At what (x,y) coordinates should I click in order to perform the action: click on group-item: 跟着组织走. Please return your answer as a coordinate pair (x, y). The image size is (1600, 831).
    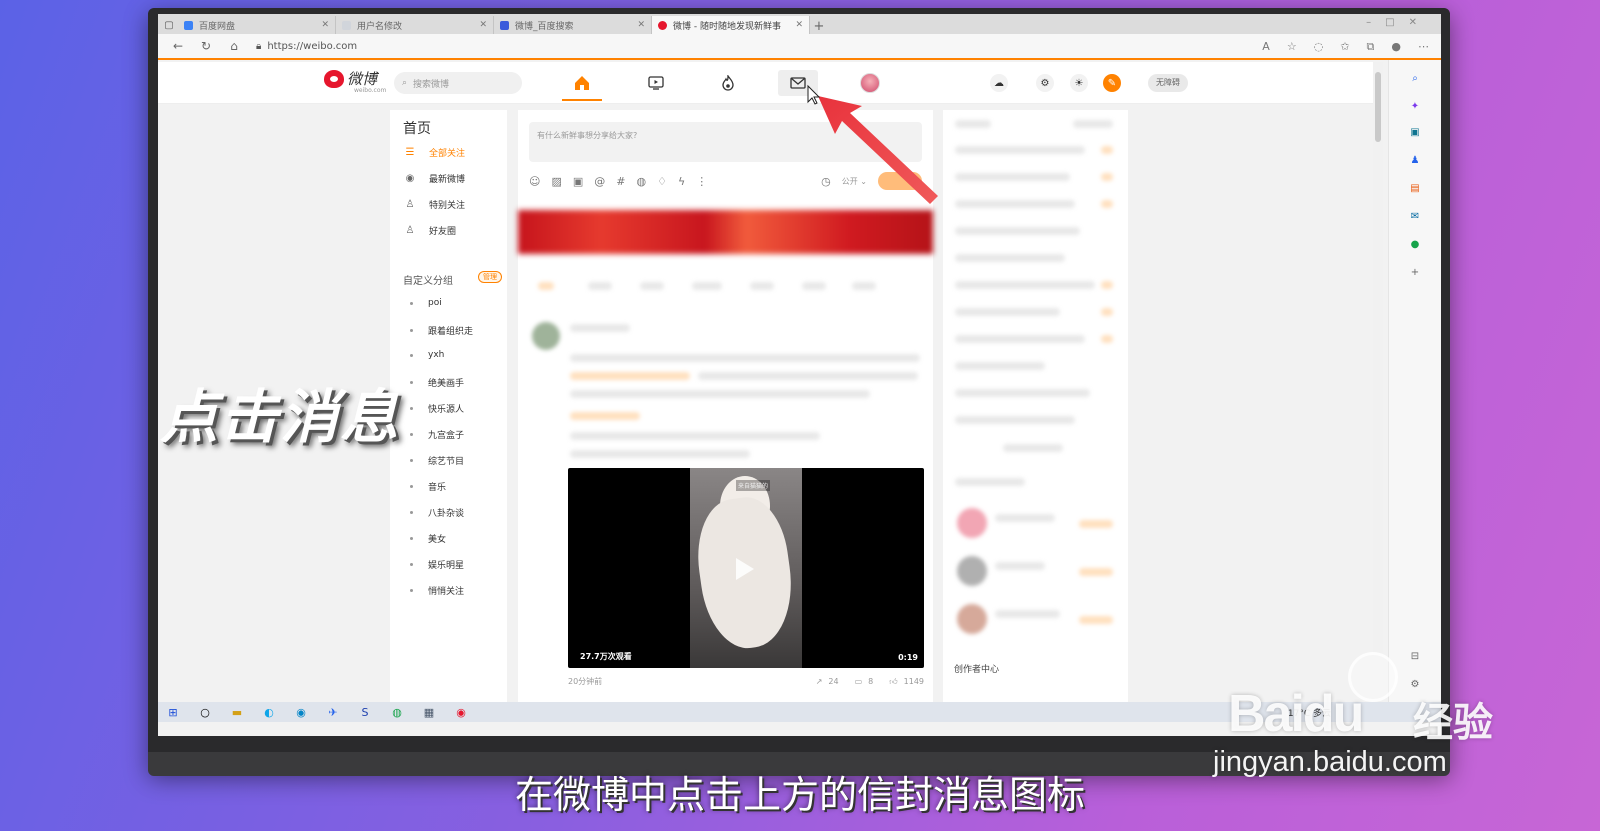
    Looking at the image, I should click on (441, 330).